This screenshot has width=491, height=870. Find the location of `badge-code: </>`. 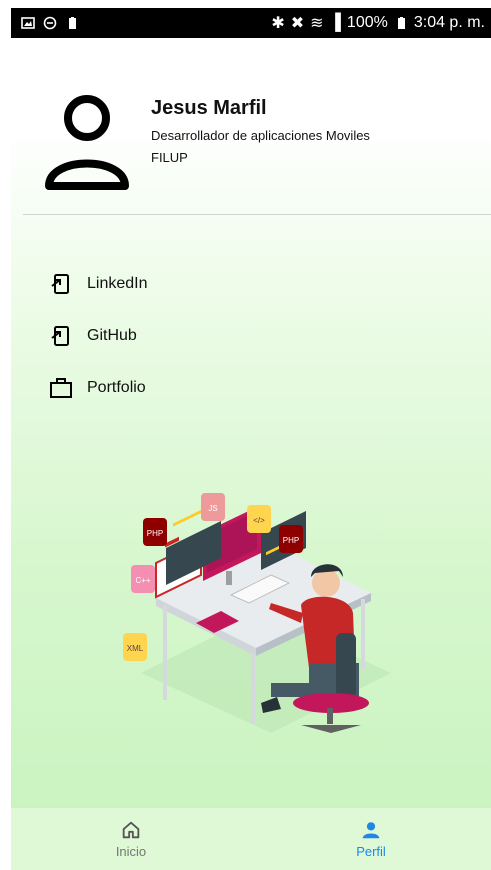

badge-code: </> is located at coordinates (259, 520).